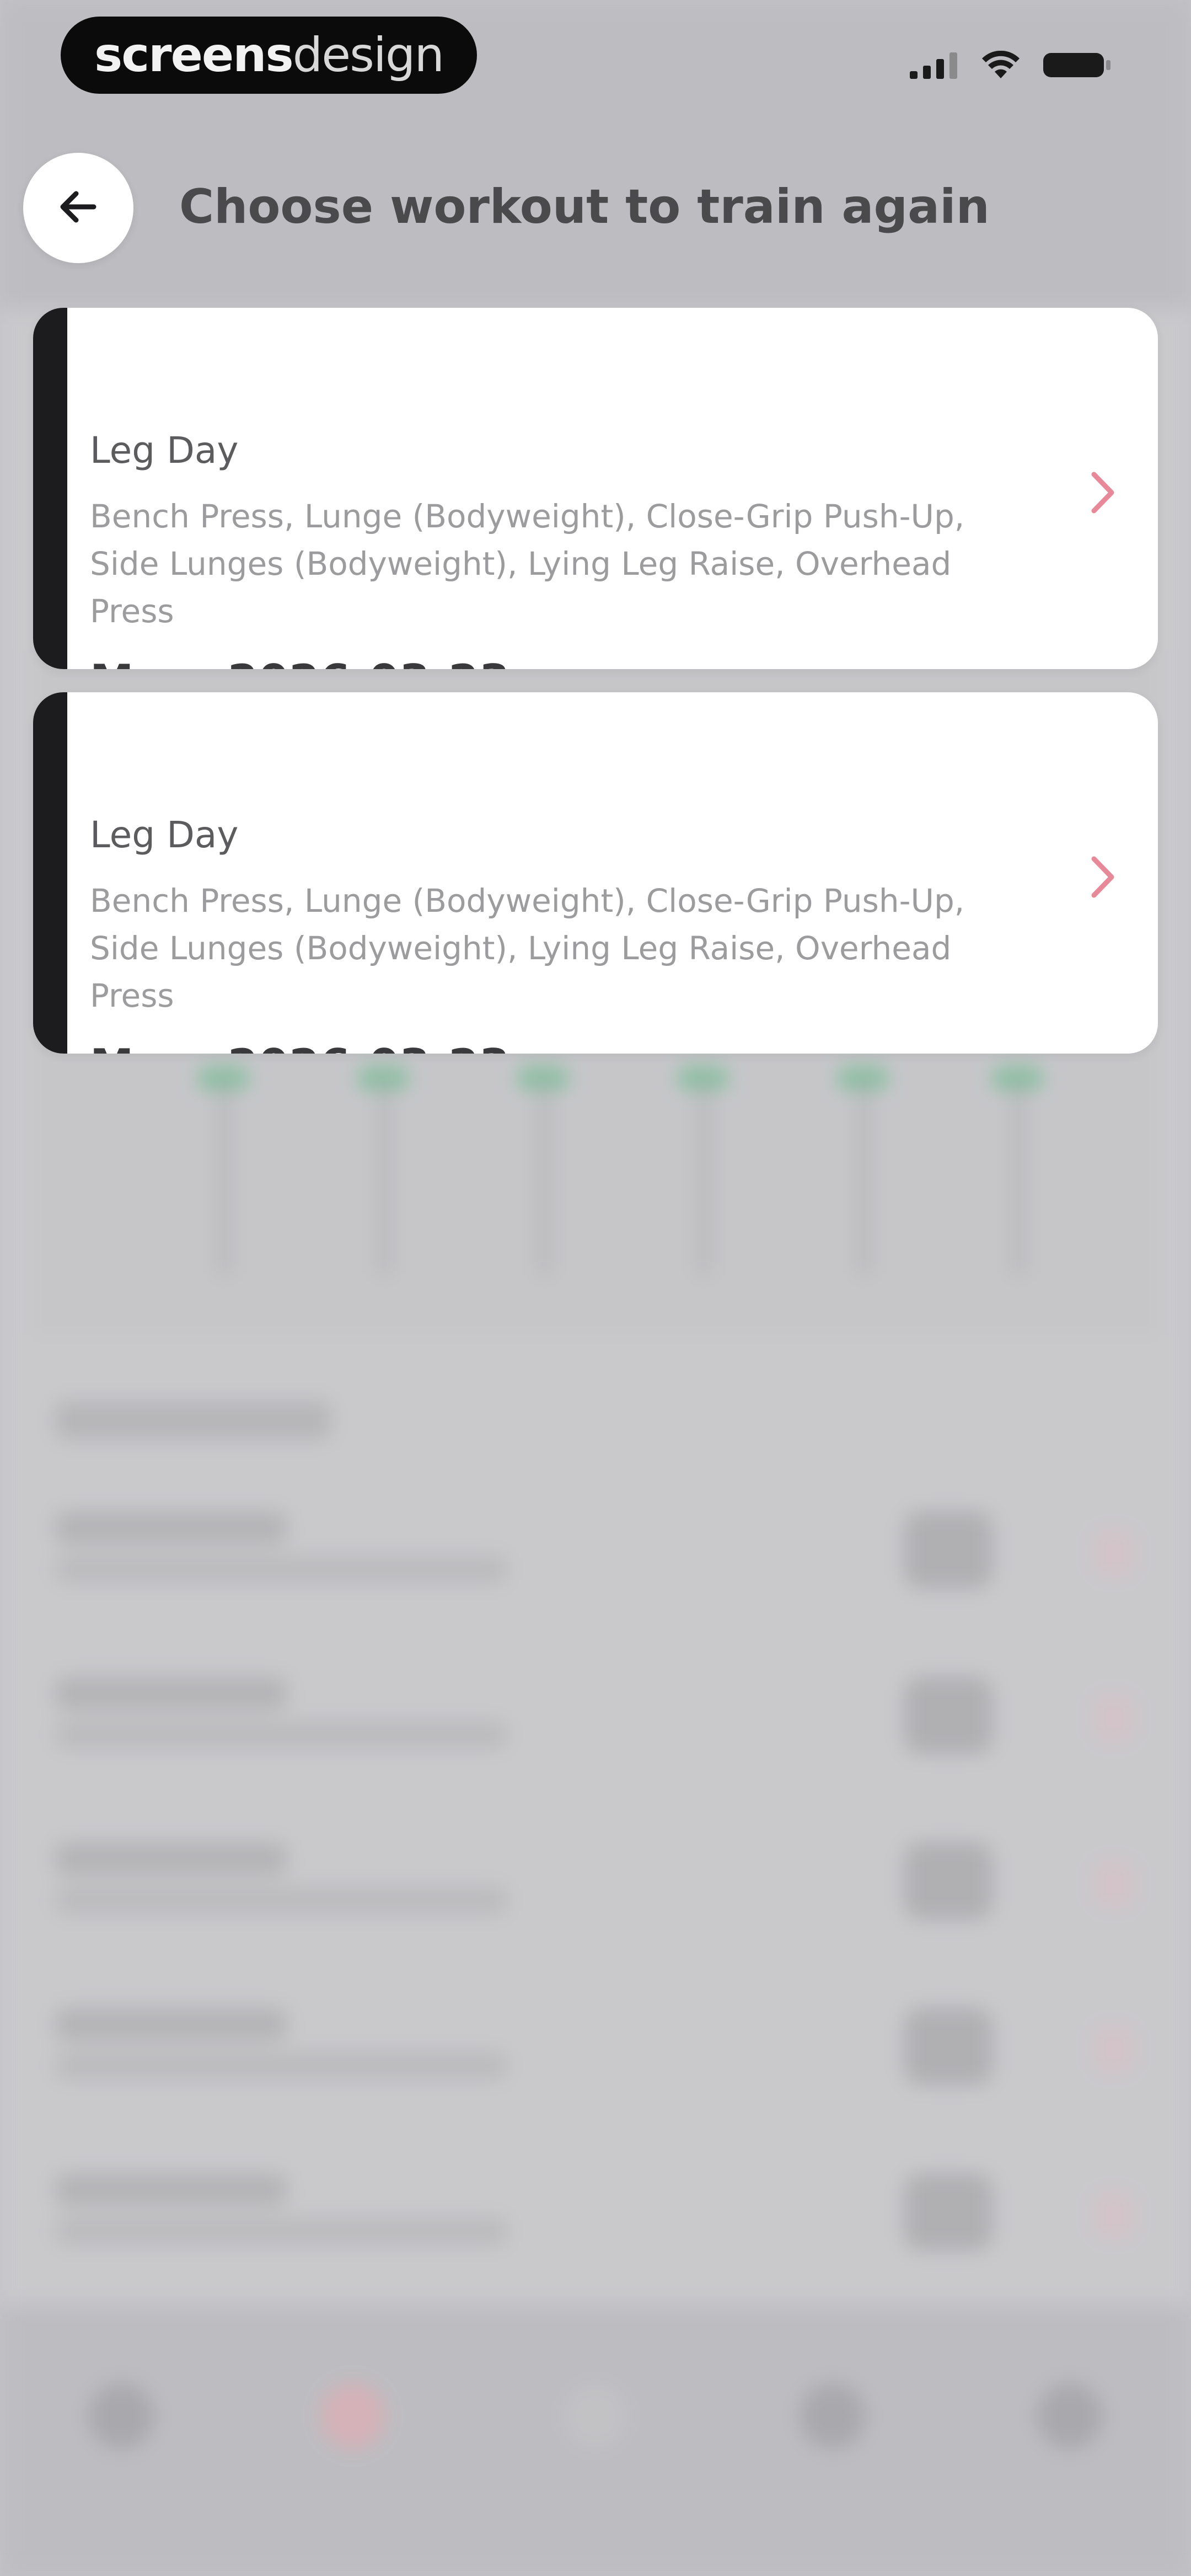 The width and height of the screenshot is (1191, 2576). Describe the element at coordinates (368, 55) in the screenshot. I see `brand-logo-light: design` at that location.